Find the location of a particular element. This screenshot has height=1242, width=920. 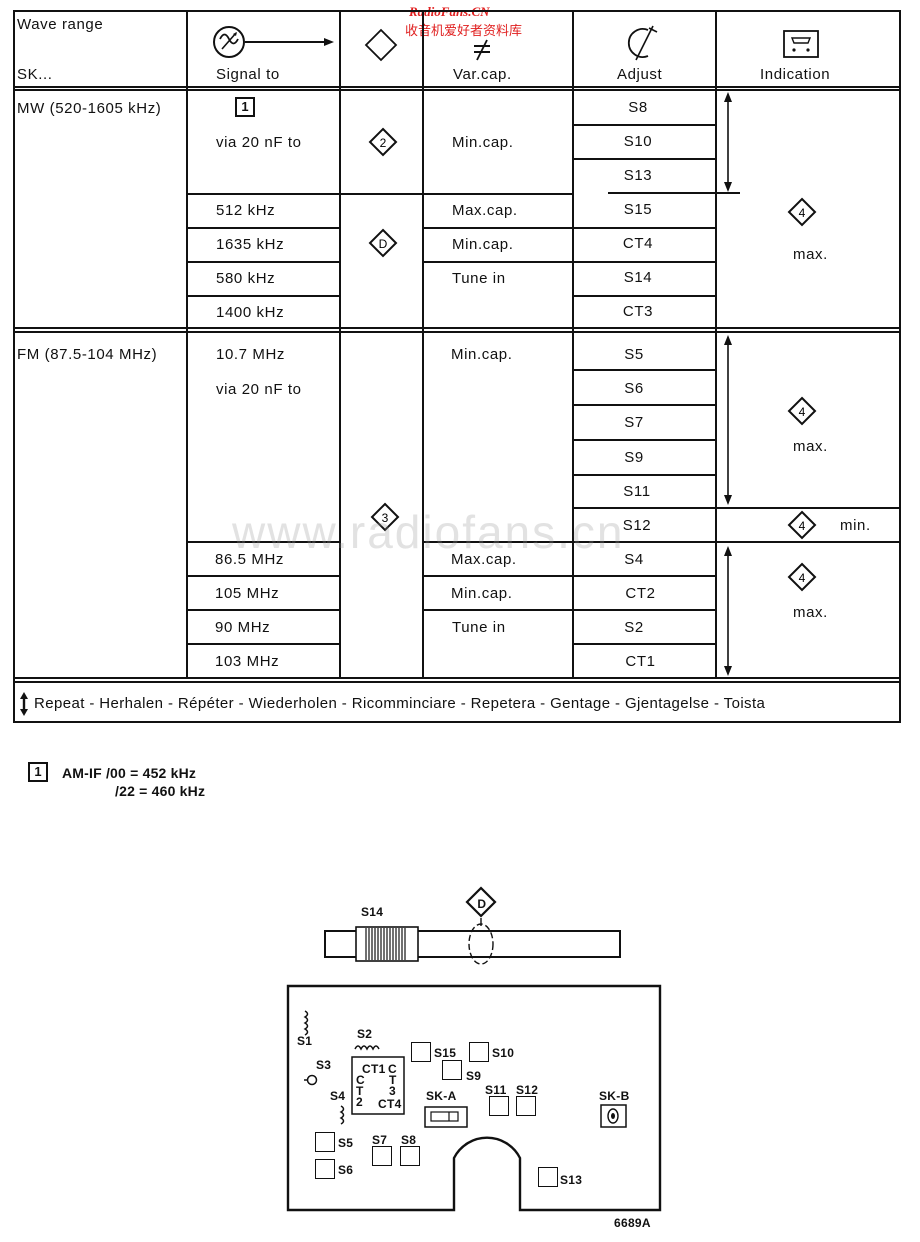

fm-via: via 20 nF to is located at coordinates (259, 389).